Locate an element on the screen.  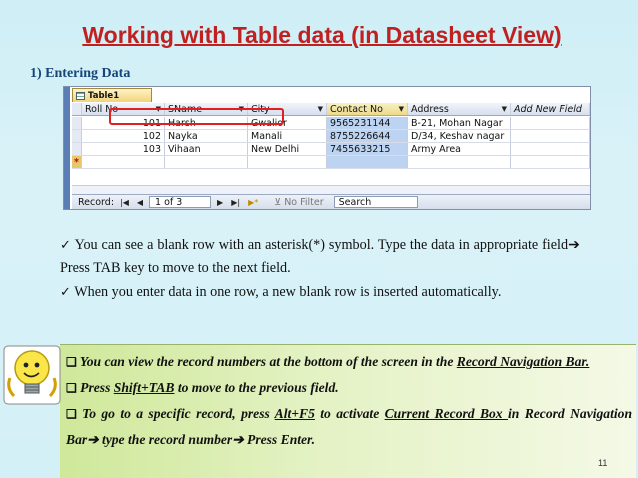
record-label: Record: is located at coordinates (96, 202).